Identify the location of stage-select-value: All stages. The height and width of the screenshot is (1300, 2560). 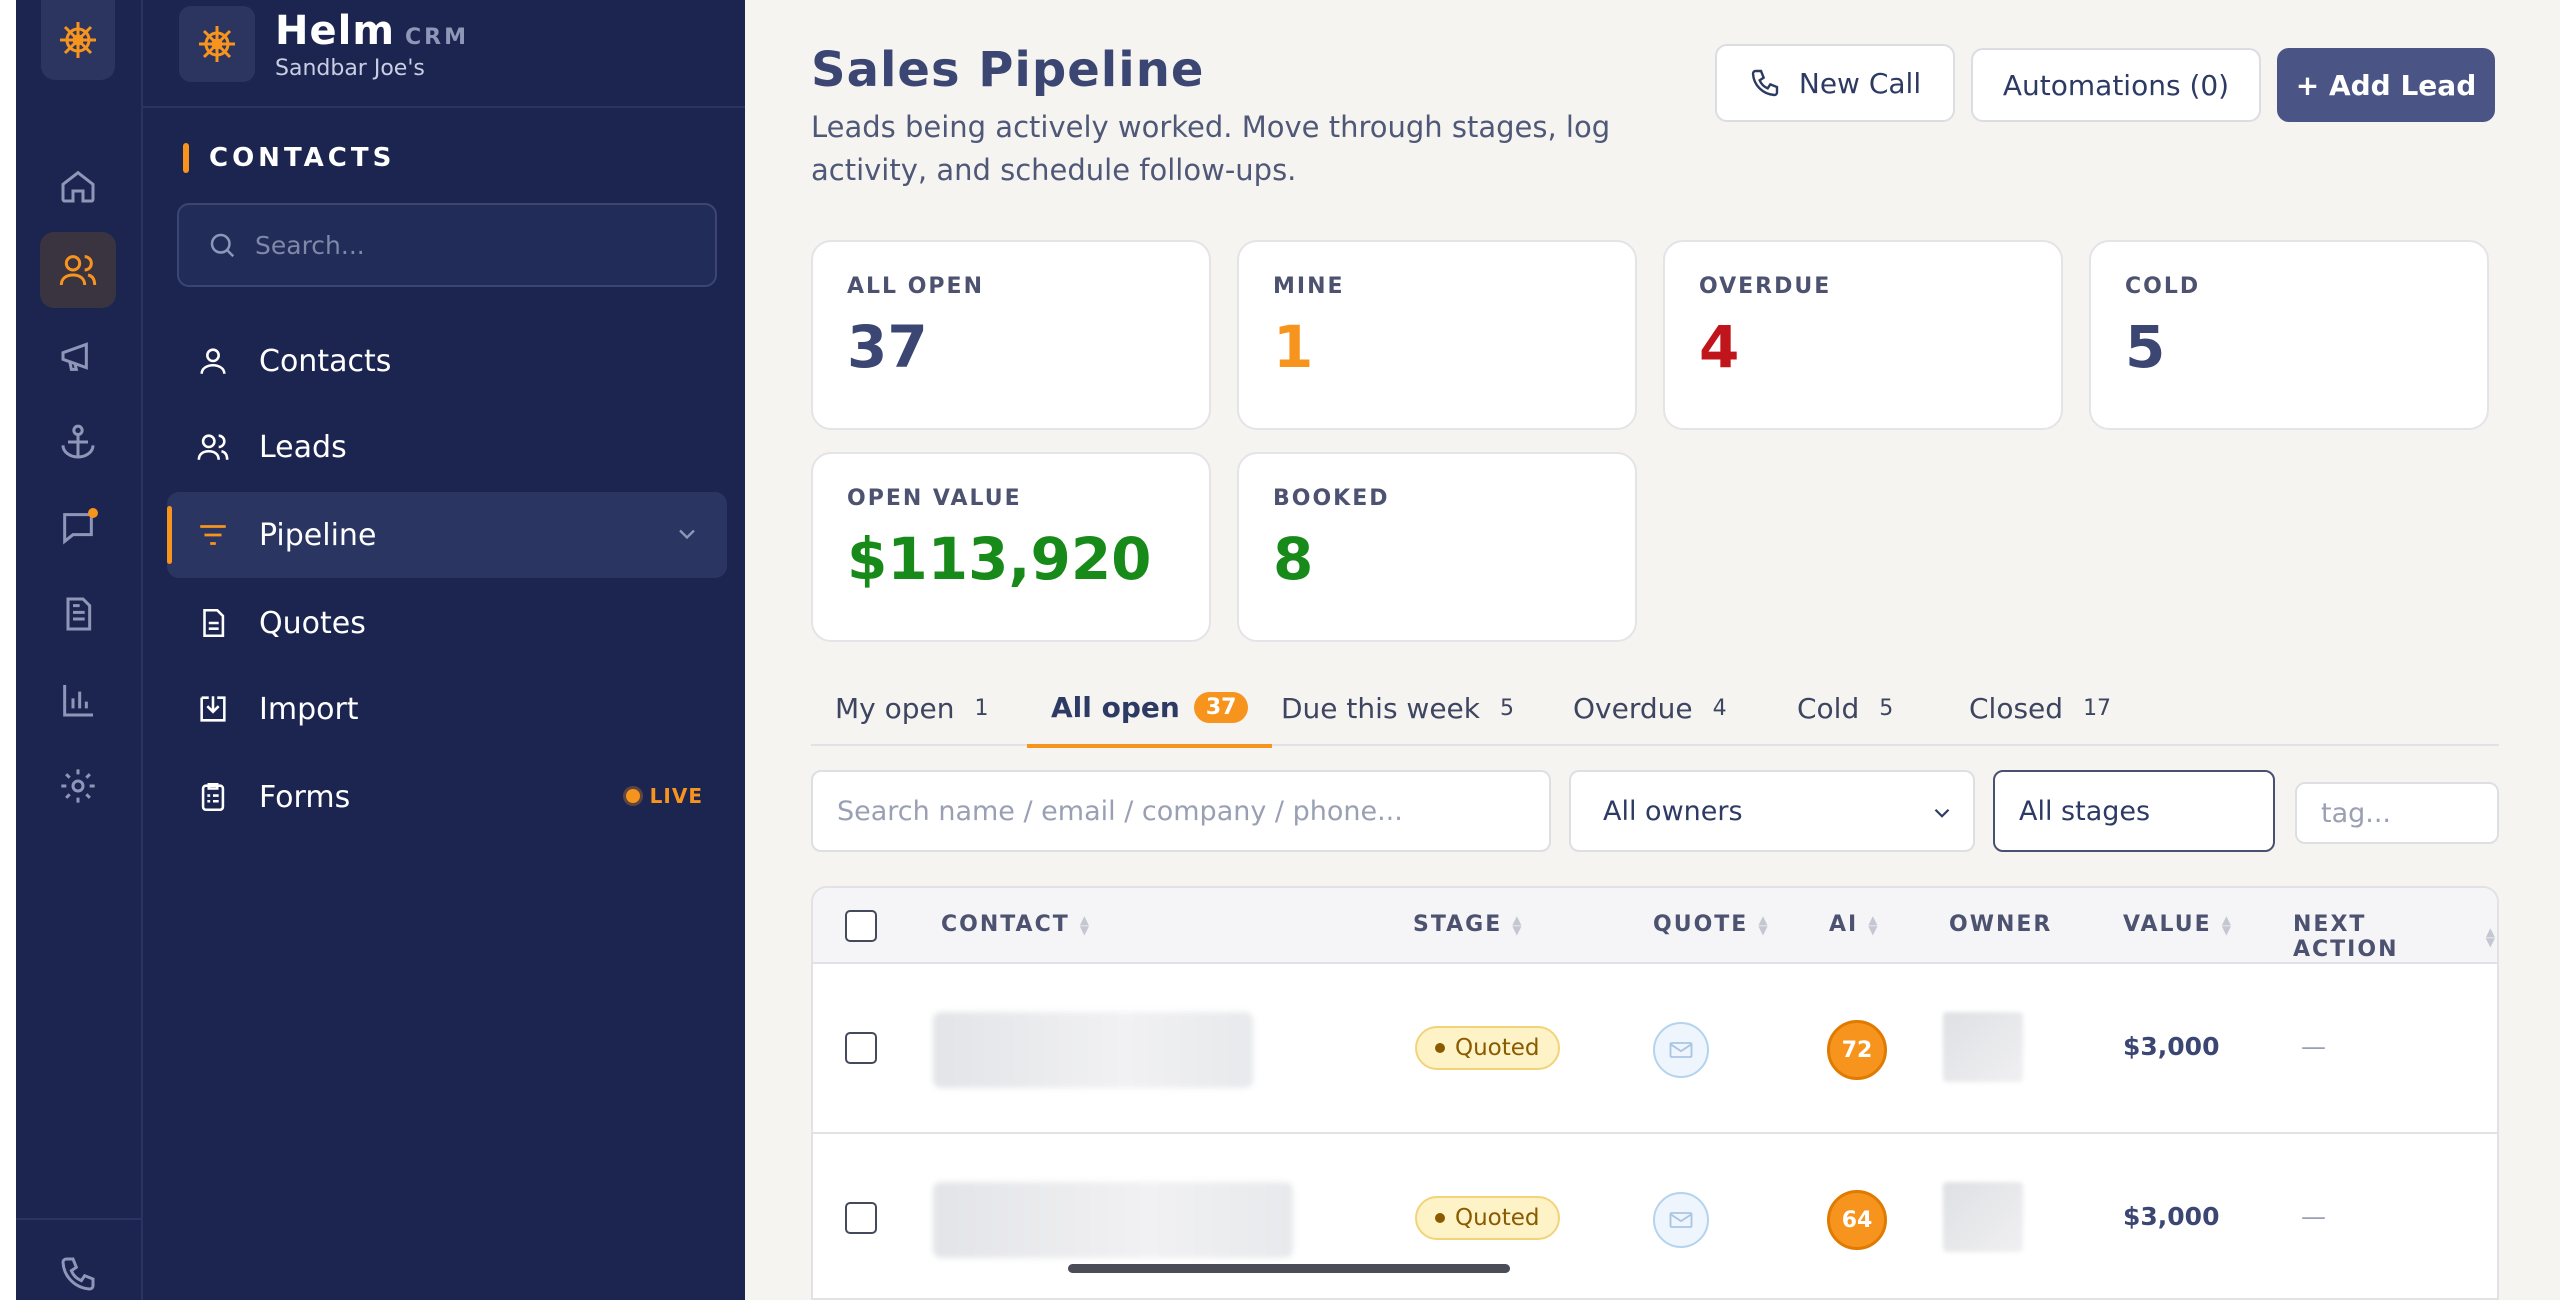
(2085, 811).